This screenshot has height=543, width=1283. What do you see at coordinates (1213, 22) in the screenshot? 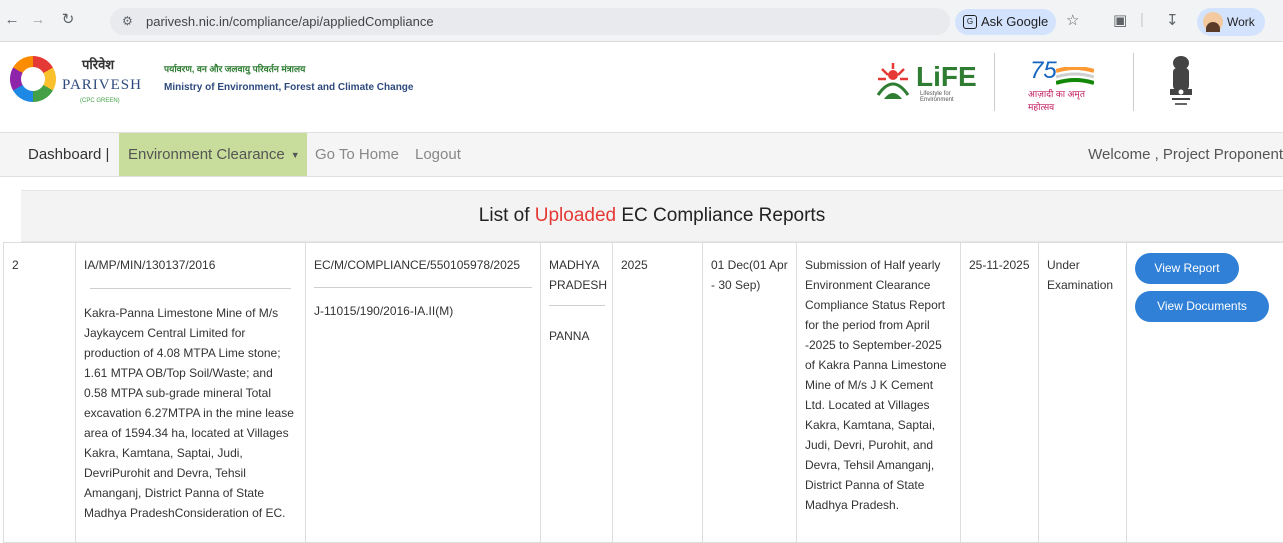
I see `avatar` at bounding box center [1213, 22].